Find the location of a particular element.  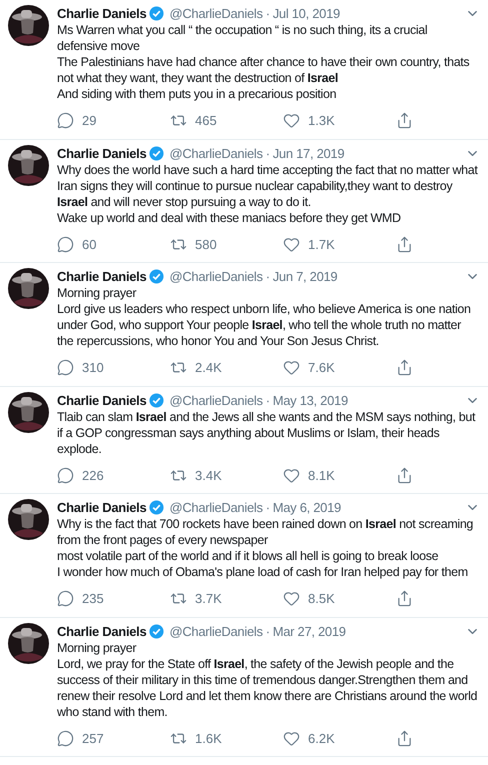

tweet-text: Wake up world and deal with these maniacs before they get WMD is located at coordinates (229, 218).